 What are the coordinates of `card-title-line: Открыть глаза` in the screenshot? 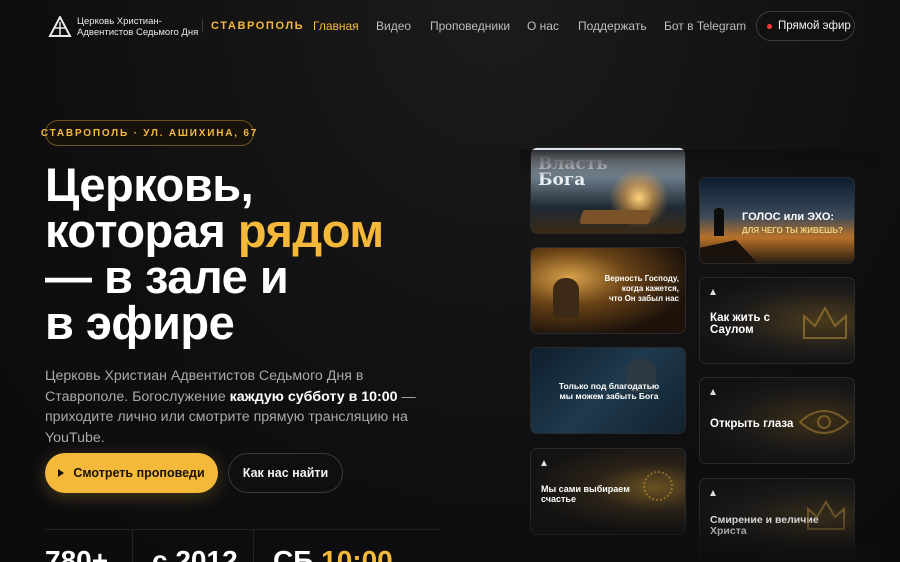 It's located at (752, 424).